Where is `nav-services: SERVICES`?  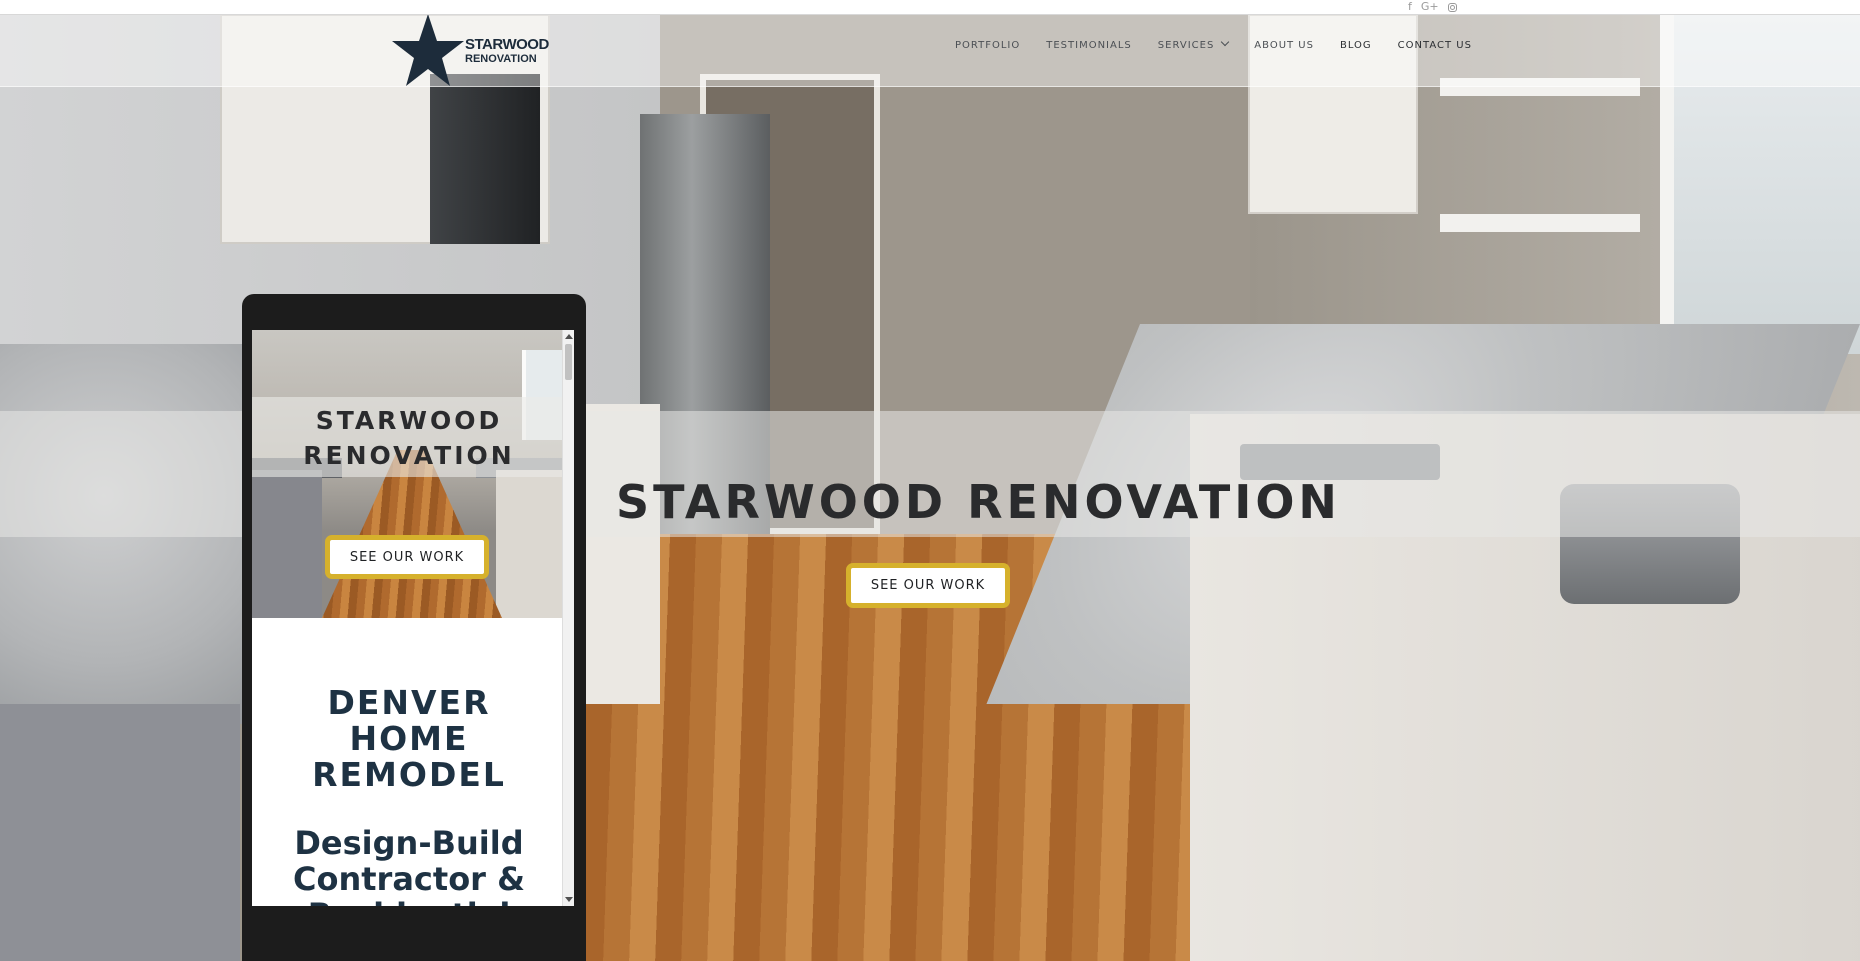 nav-services: SERVICES is located at coordinates (1193, 45).